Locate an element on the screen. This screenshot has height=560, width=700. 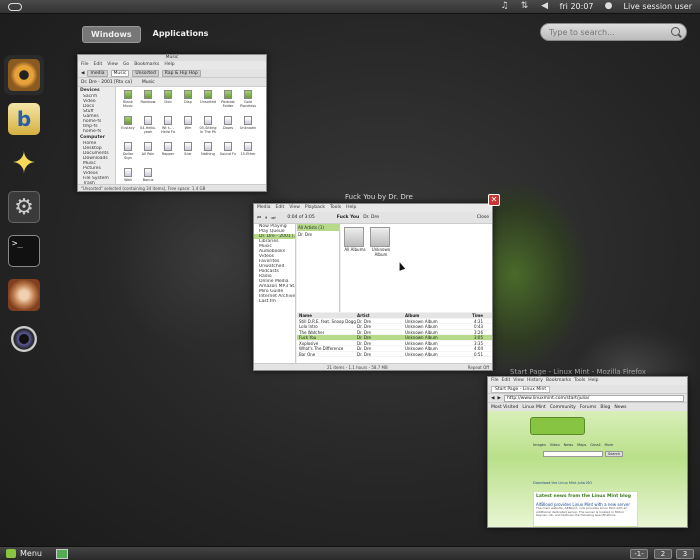
dash-system-settings: ⚙ is located at coordinates (24, 207).